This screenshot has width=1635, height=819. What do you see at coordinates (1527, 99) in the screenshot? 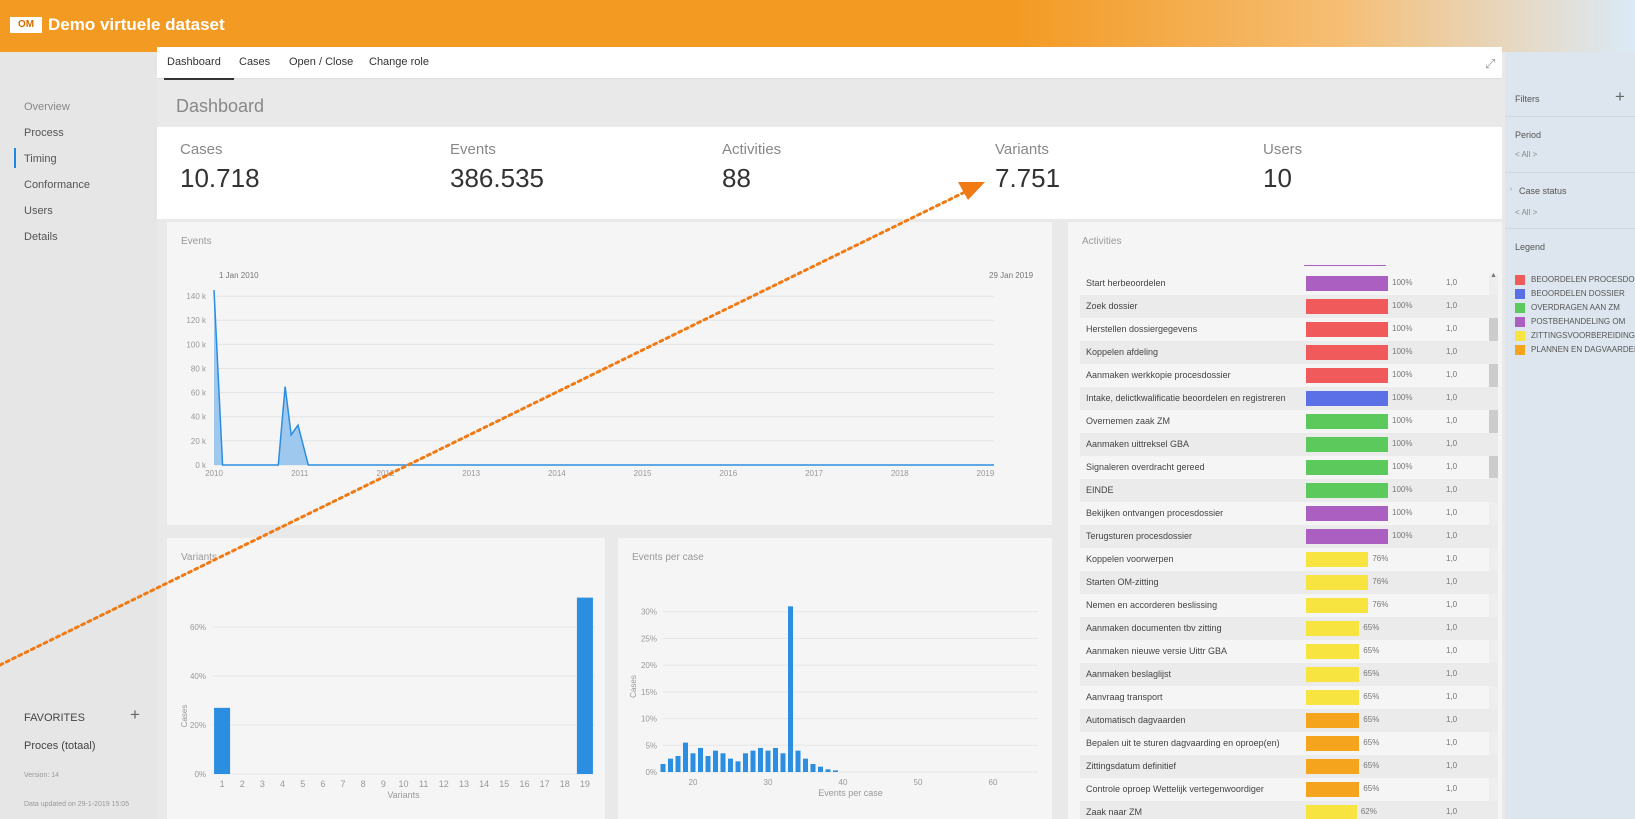
I see `filters-title: Filters` at bounding box center [1527, 99].